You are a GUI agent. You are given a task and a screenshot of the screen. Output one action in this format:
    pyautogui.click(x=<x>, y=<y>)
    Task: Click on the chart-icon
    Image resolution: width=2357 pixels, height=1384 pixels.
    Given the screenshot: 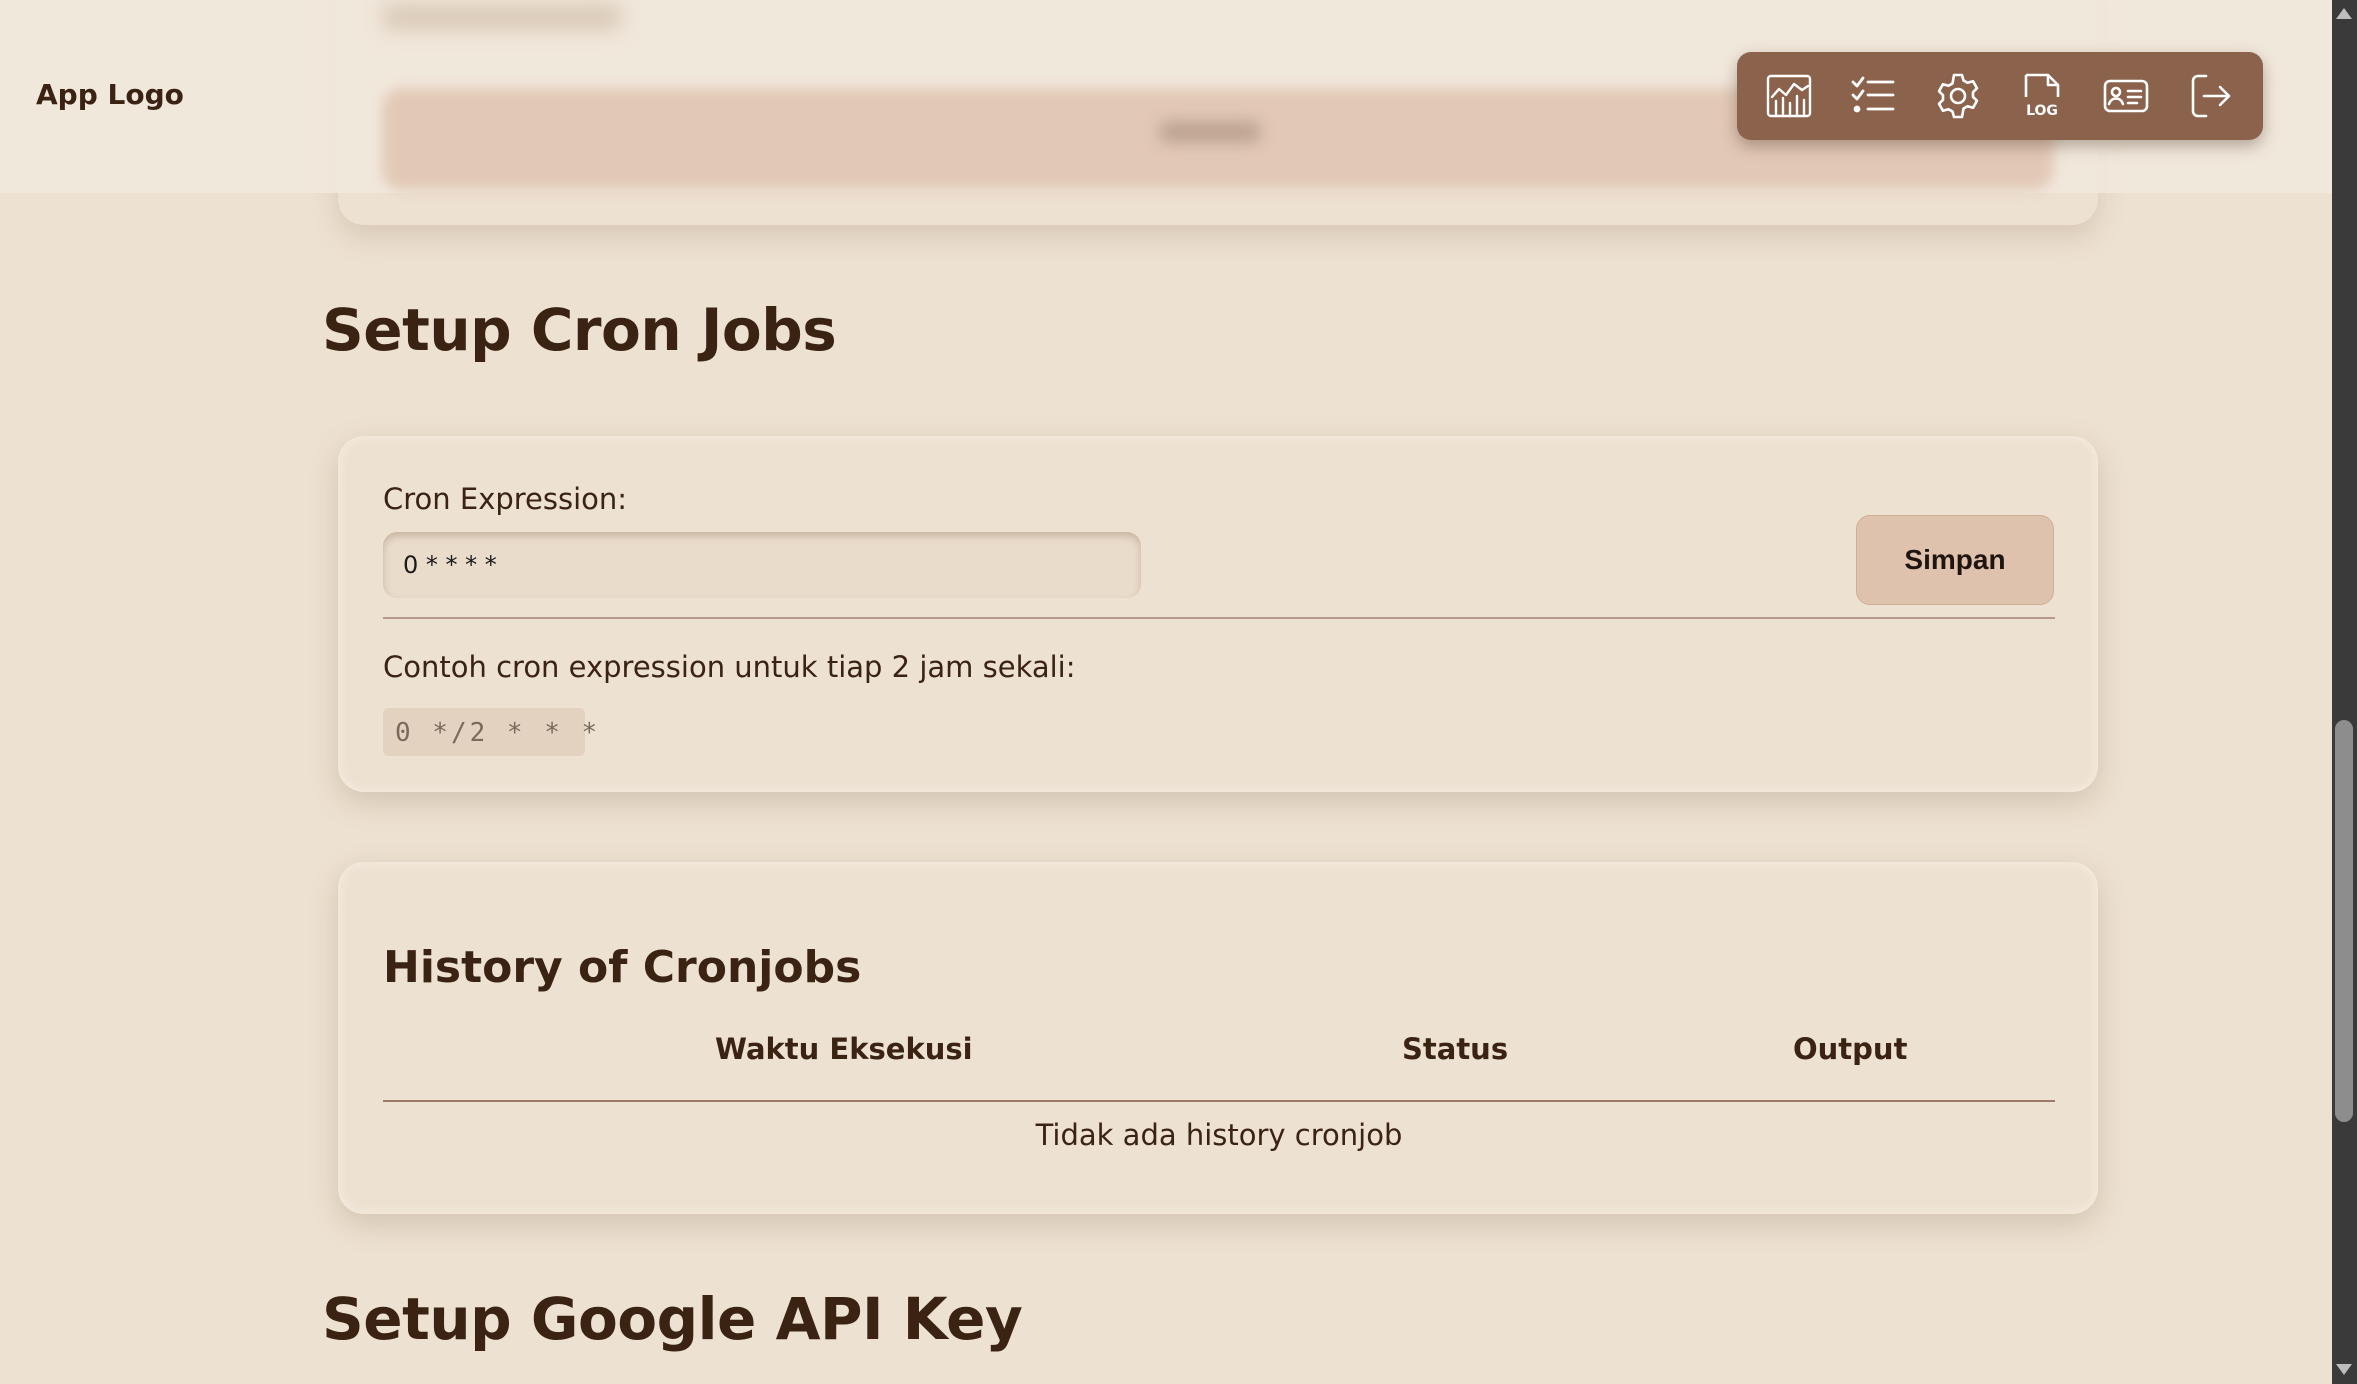 What is the action you would take?
    pyautogui.click(x=1789, y=96)
    